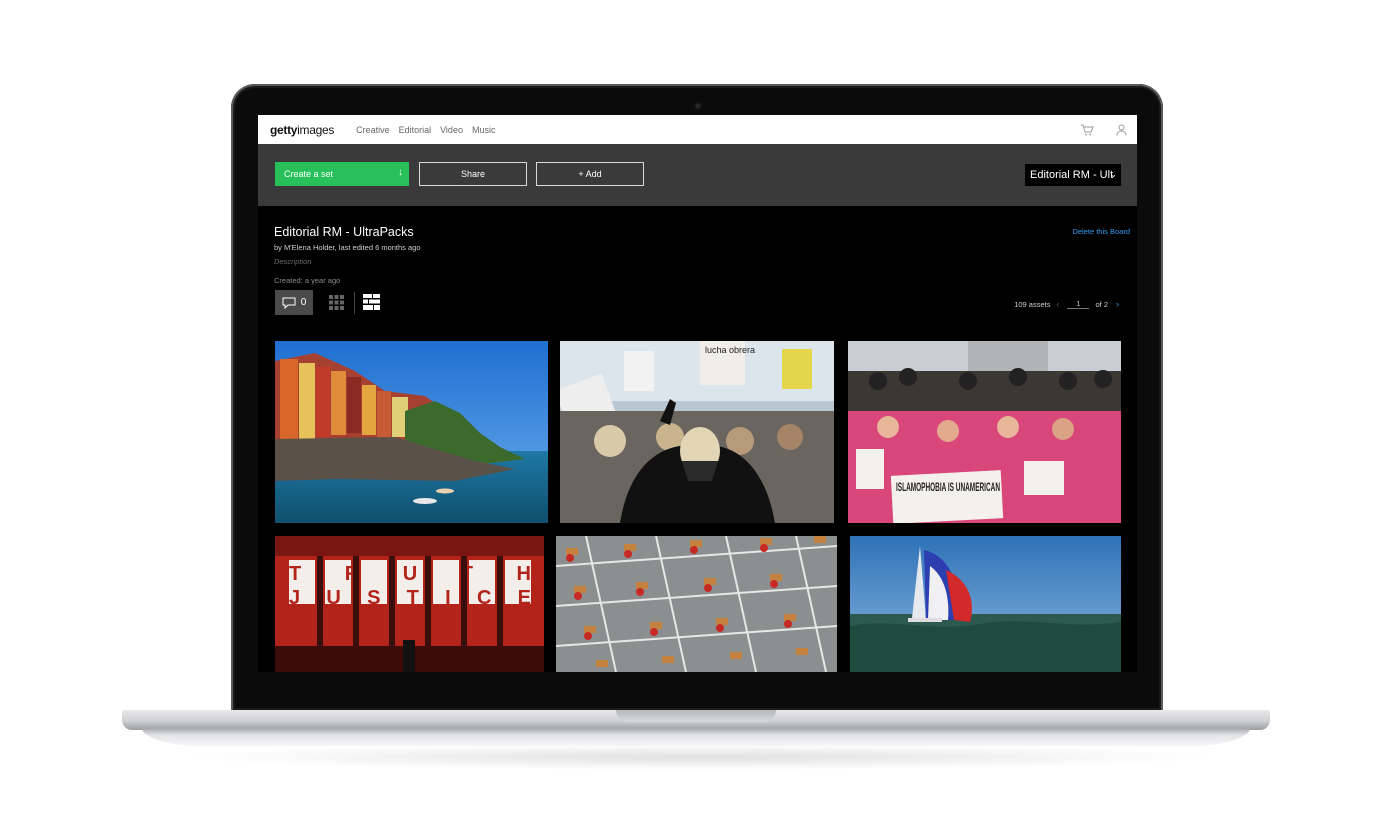 Image resolution: width=1400 pixels, height=840 pixels. I want to click on laptop-shadow, so click(700, 757).